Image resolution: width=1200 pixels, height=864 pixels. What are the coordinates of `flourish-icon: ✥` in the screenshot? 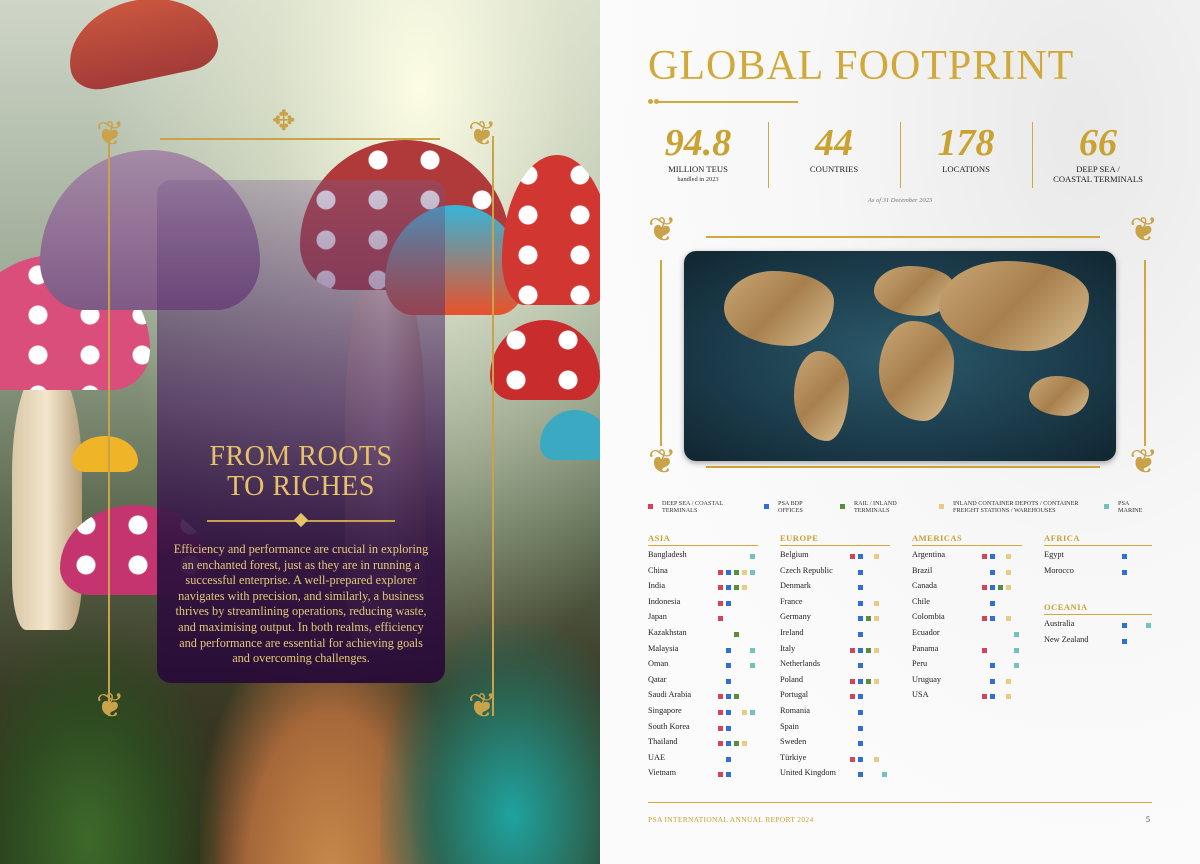 It's located at (284, 121).